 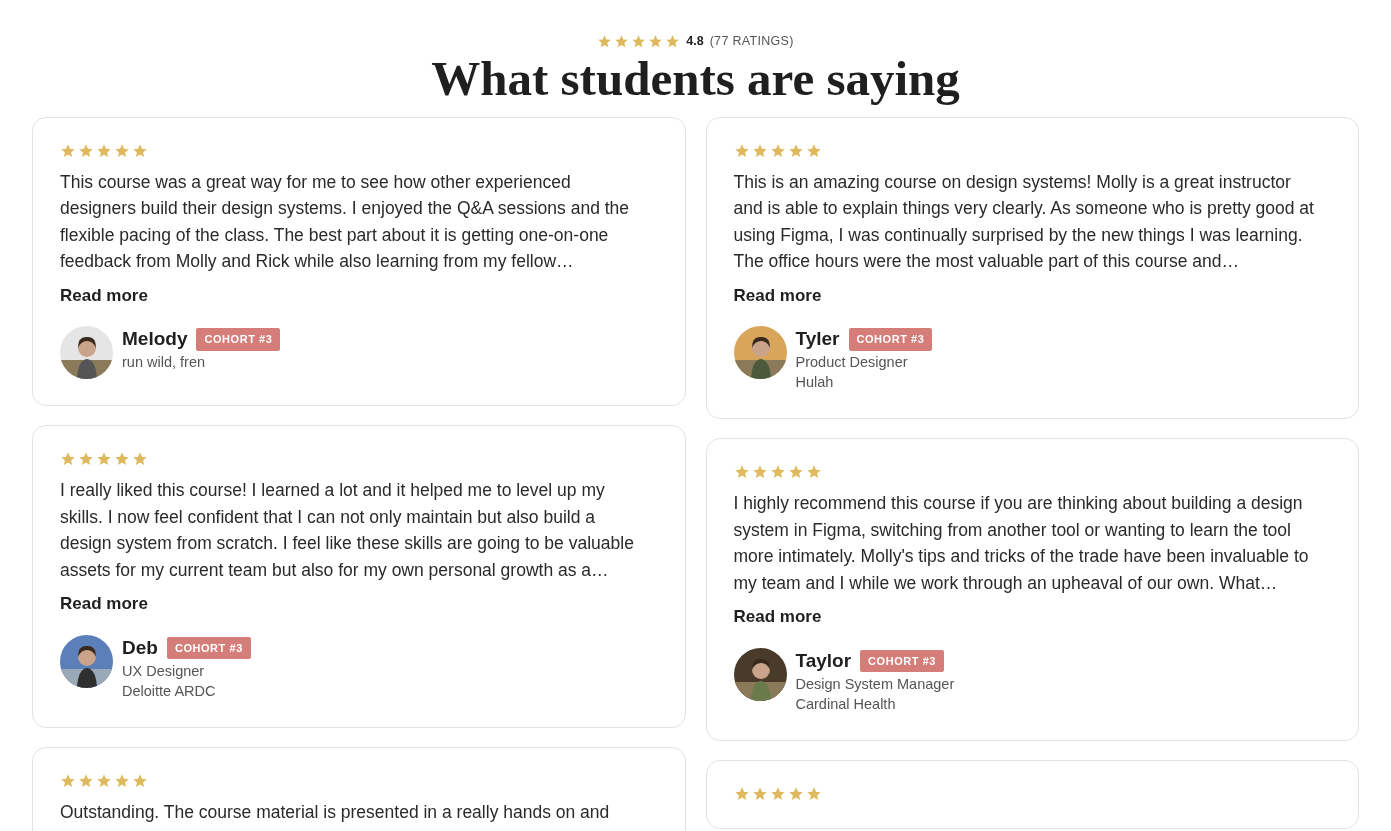 What do you see at coordinates (846, 704) in the screenshot?
I see `reviewer-detail: Cardinal Health` at bounding box center [846, 704].